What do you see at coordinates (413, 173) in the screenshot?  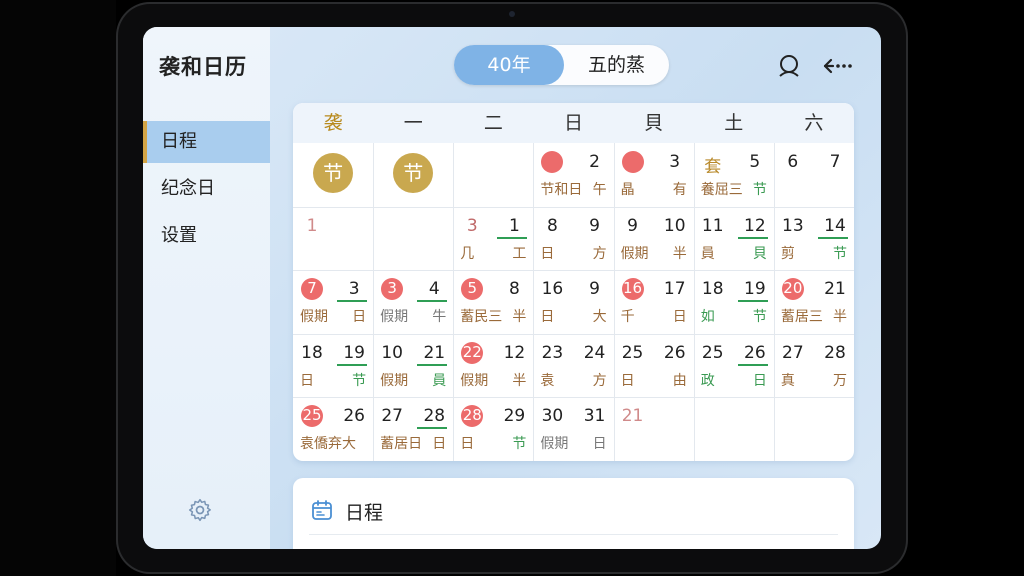 I see `festival-badge: 节` at bounding box center [413, 173].